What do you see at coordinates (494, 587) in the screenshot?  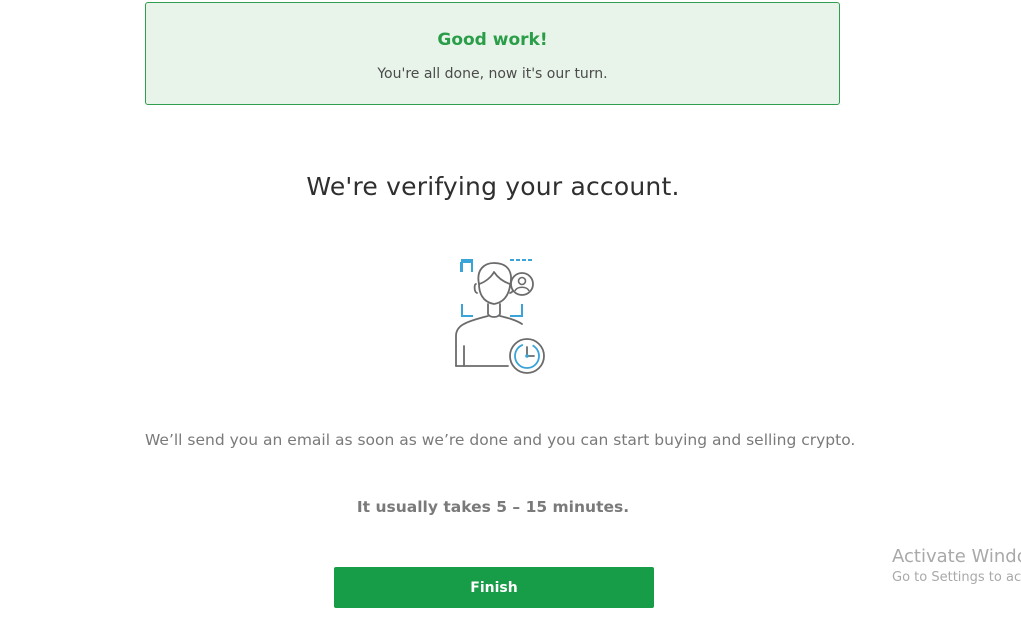 I see `finish-button: Finish` at bounding box center [494, 587].